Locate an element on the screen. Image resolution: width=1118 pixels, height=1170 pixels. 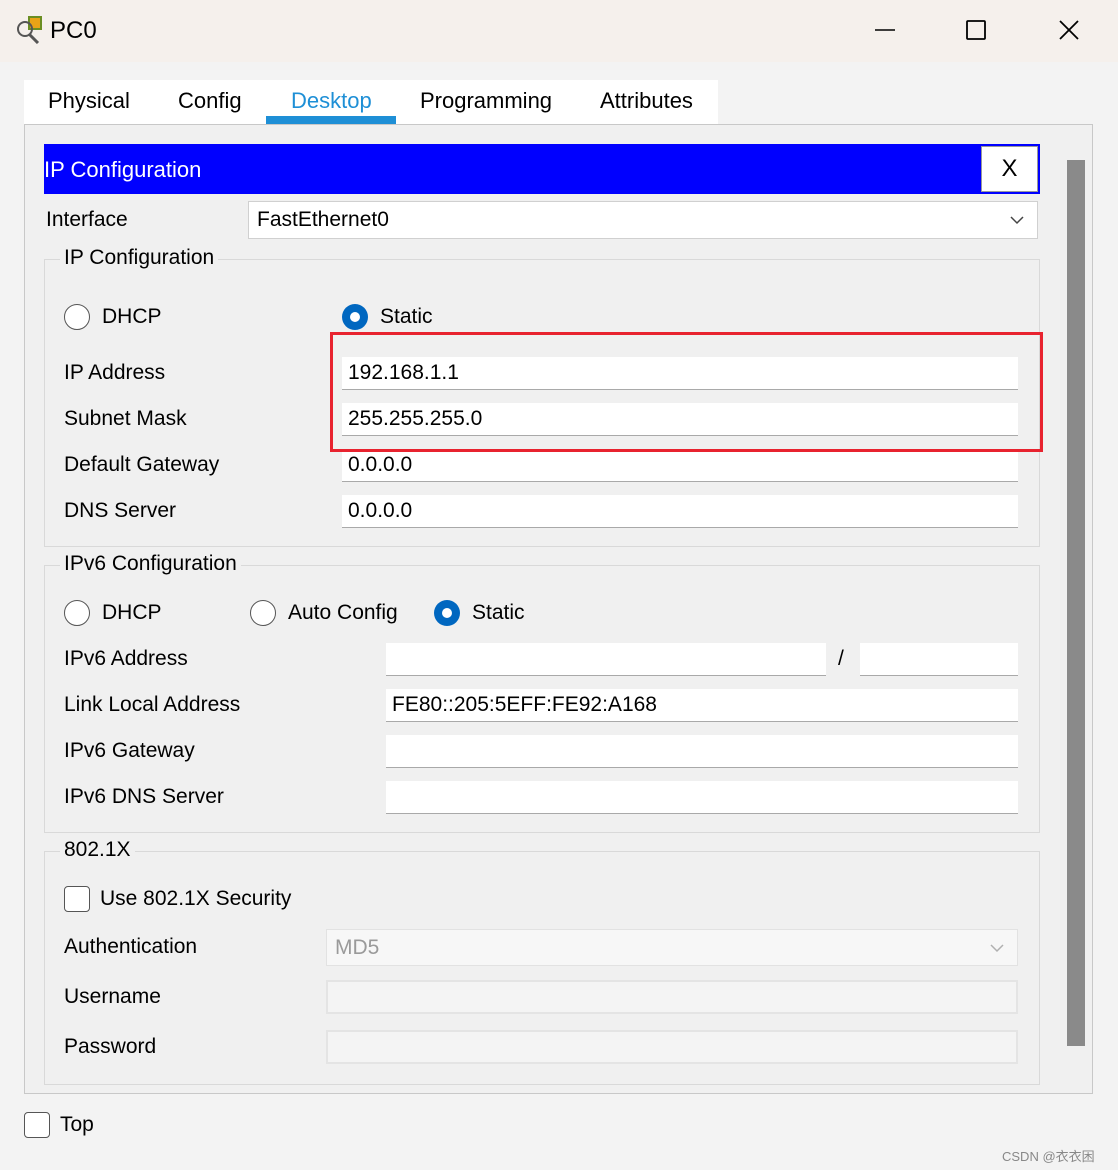
interface-value: FastEthernet0 is located at coordinates (323, 219).